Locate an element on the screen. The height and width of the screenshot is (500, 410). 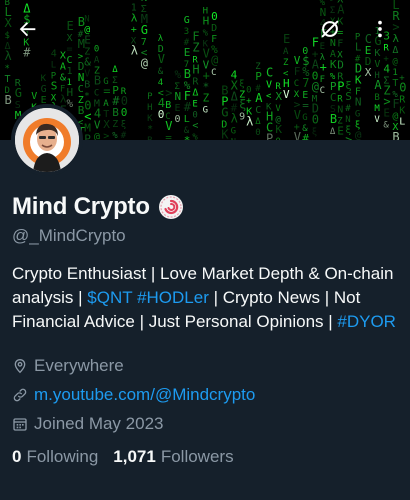
hashtag-hodler-link: #HODLer is located at coordinates (173, 297).